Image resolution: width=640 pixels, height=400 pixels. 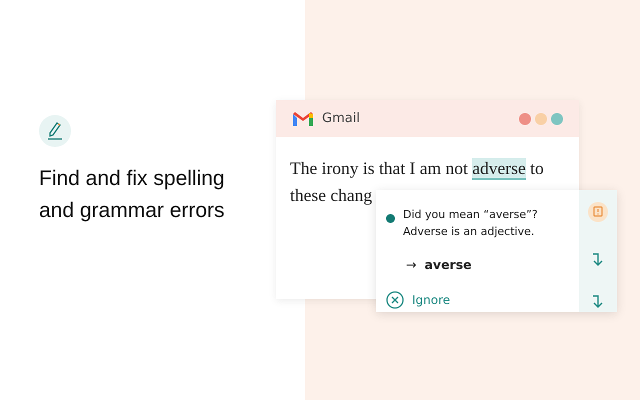 What do you see at coordinates (470, 215) in the screenshot?
I see `suggestion-message: Did you mean “averse”?` at bounding box center [470, 215].